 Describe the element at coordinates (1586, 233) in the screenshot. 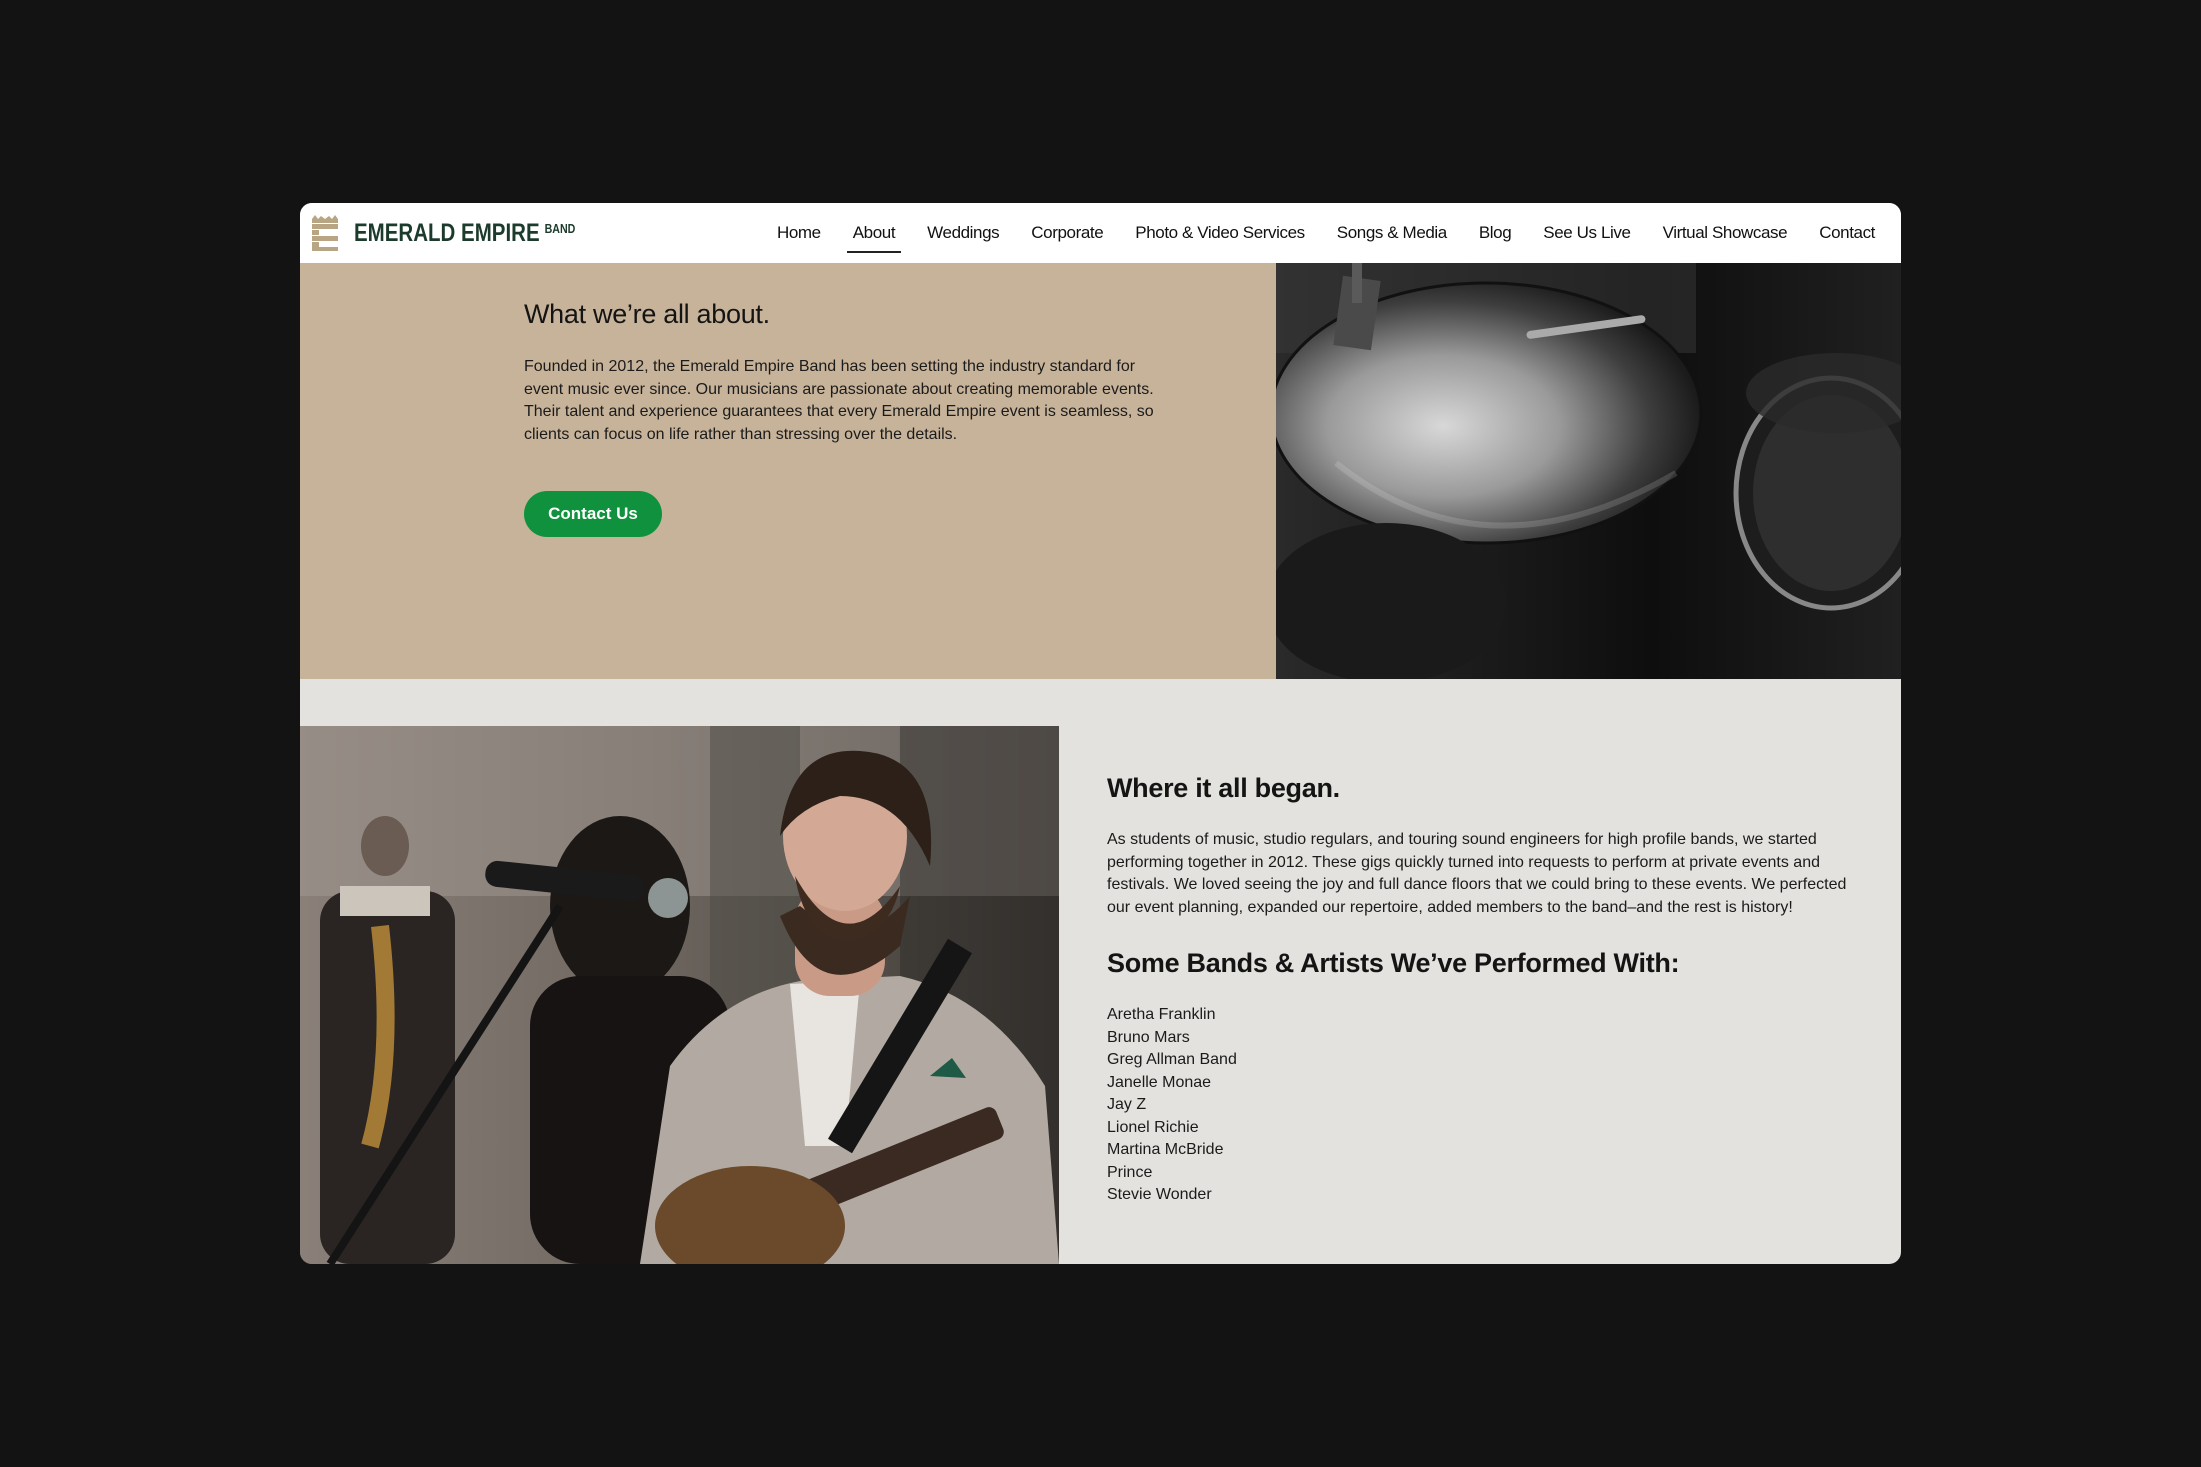

I see `nav-see-us-live: See Us Live` at that location.